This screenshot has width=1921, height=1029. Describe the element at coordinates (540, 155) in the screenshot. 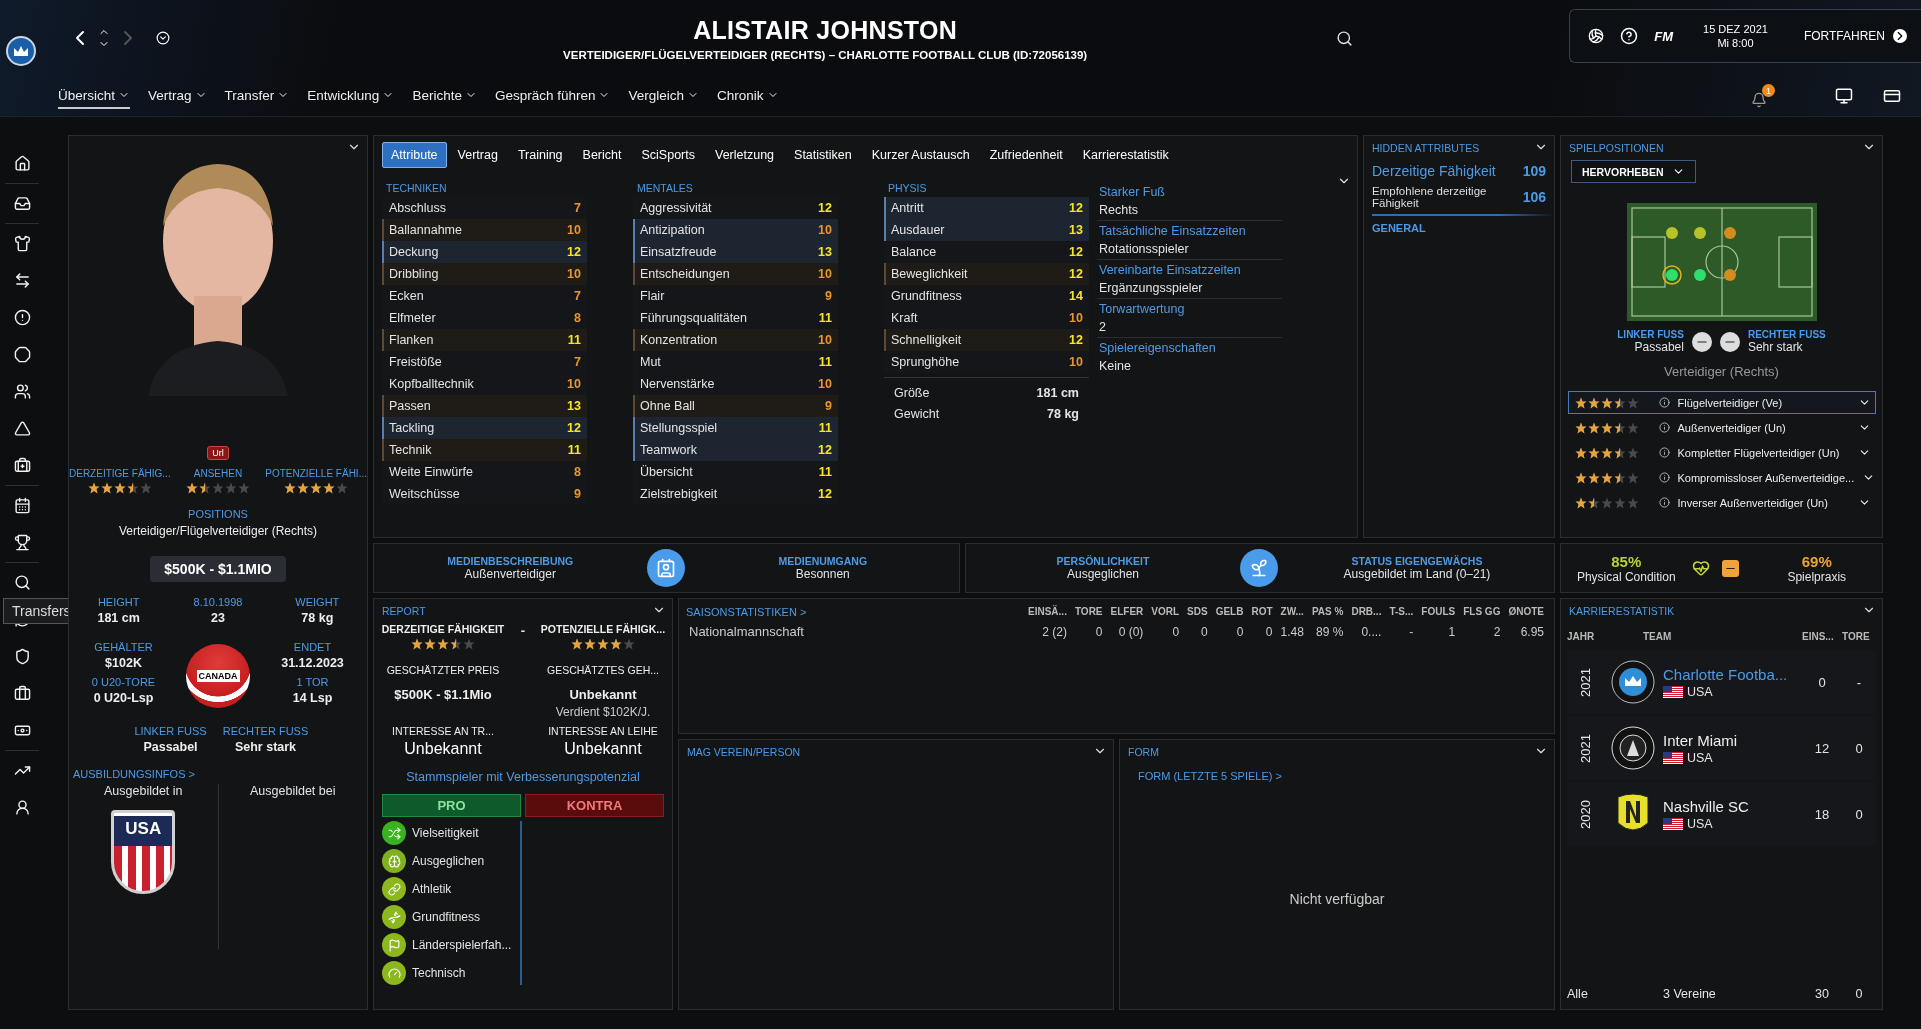

I see `tab: Training` at that location.